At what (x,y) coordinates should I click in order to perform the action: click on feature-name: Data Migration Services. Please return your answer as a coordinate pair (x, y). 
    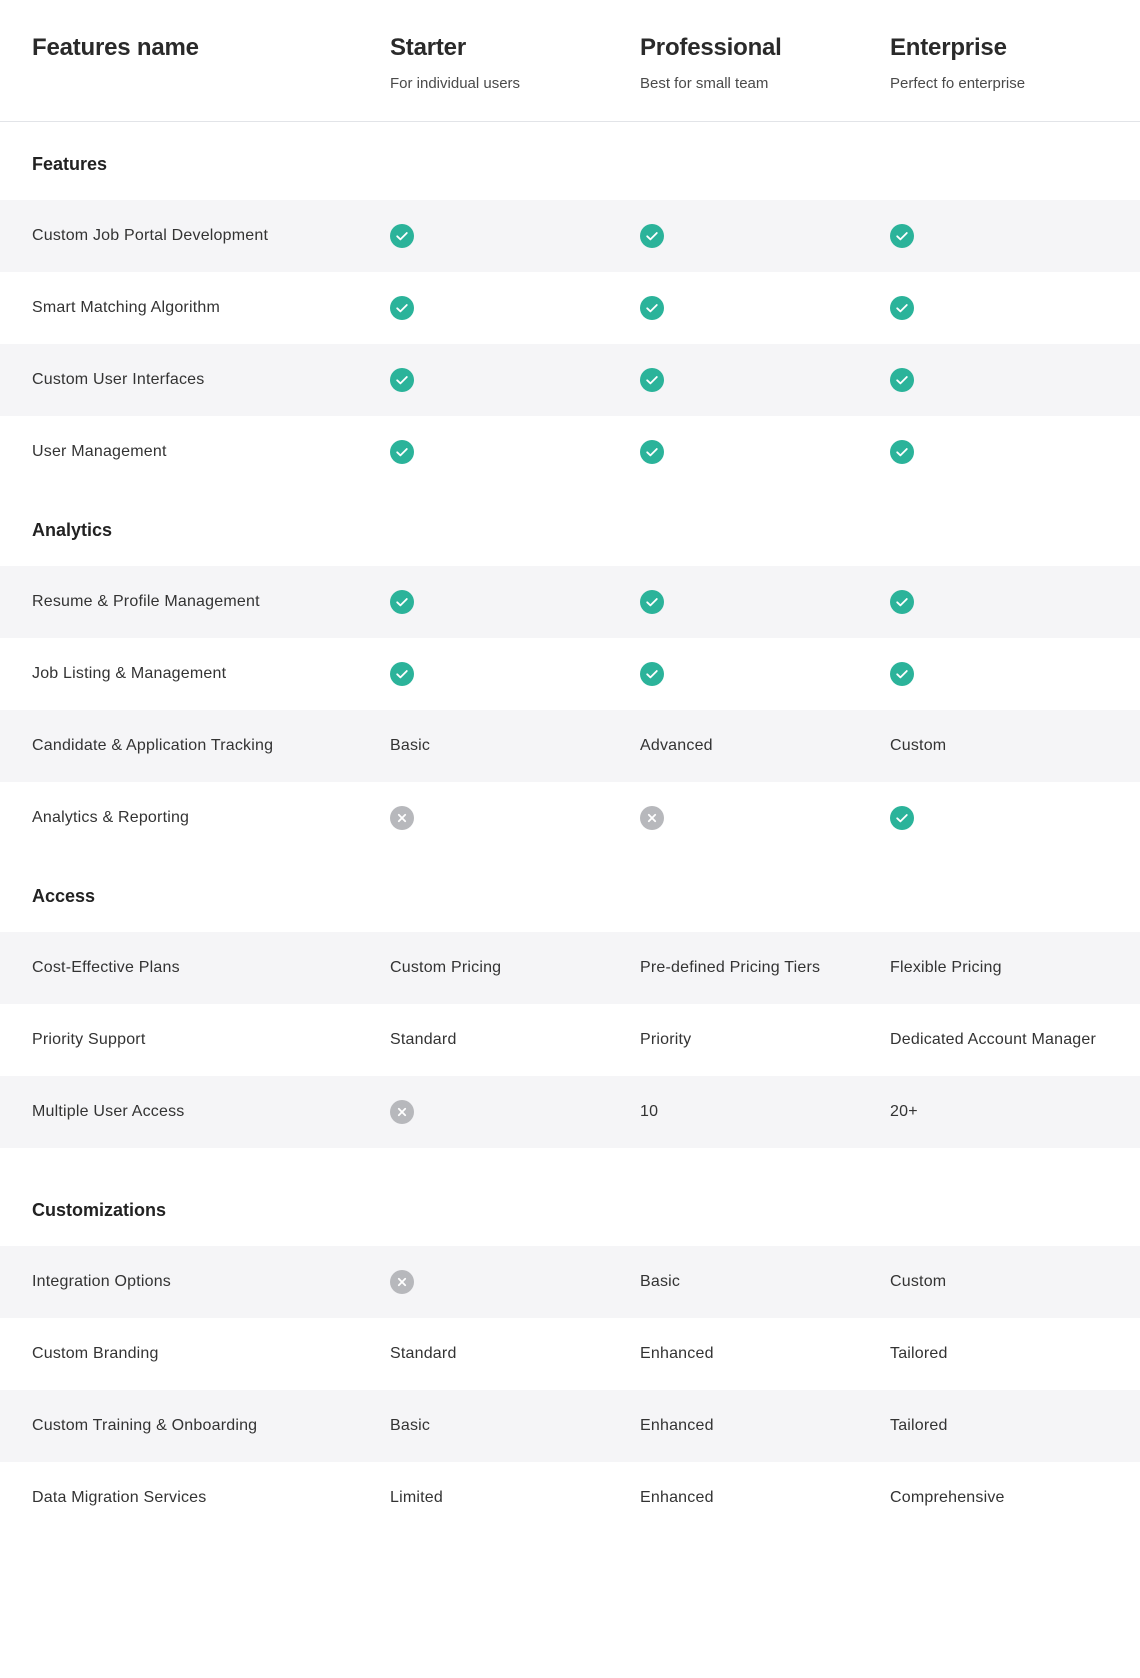
    Looking at the image, I should click on (119, 1497).